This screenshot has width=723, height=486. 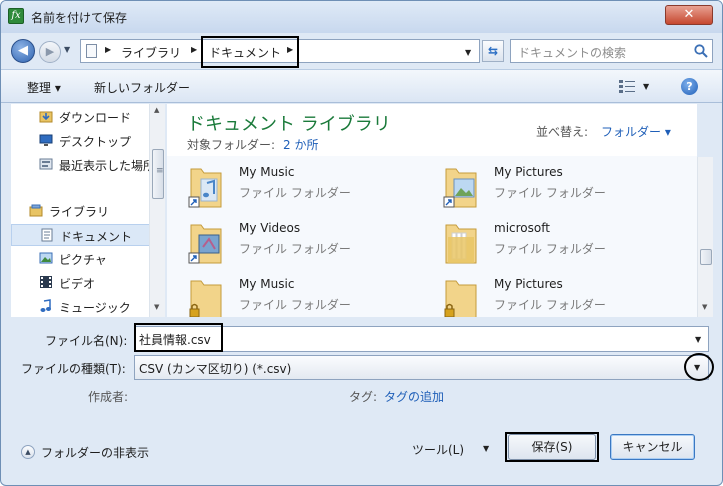 I want to click on hide-folders-button: ▲ フォルダーの非表示, so click(x=91, y=453).